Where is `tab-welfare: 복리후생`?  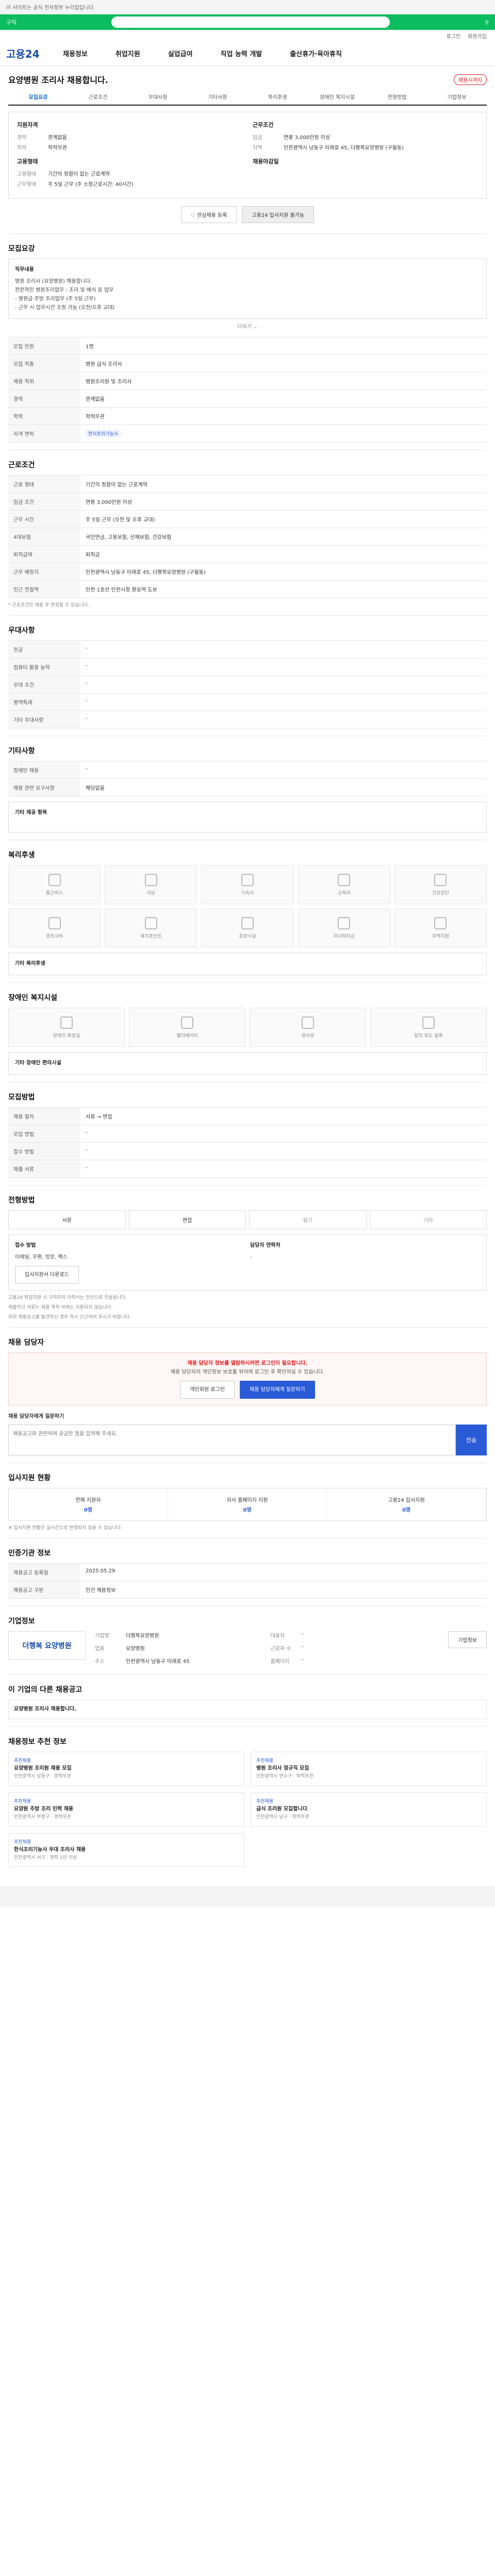 tab-welfare: 복리후생 is located at coordinates (278, 97).